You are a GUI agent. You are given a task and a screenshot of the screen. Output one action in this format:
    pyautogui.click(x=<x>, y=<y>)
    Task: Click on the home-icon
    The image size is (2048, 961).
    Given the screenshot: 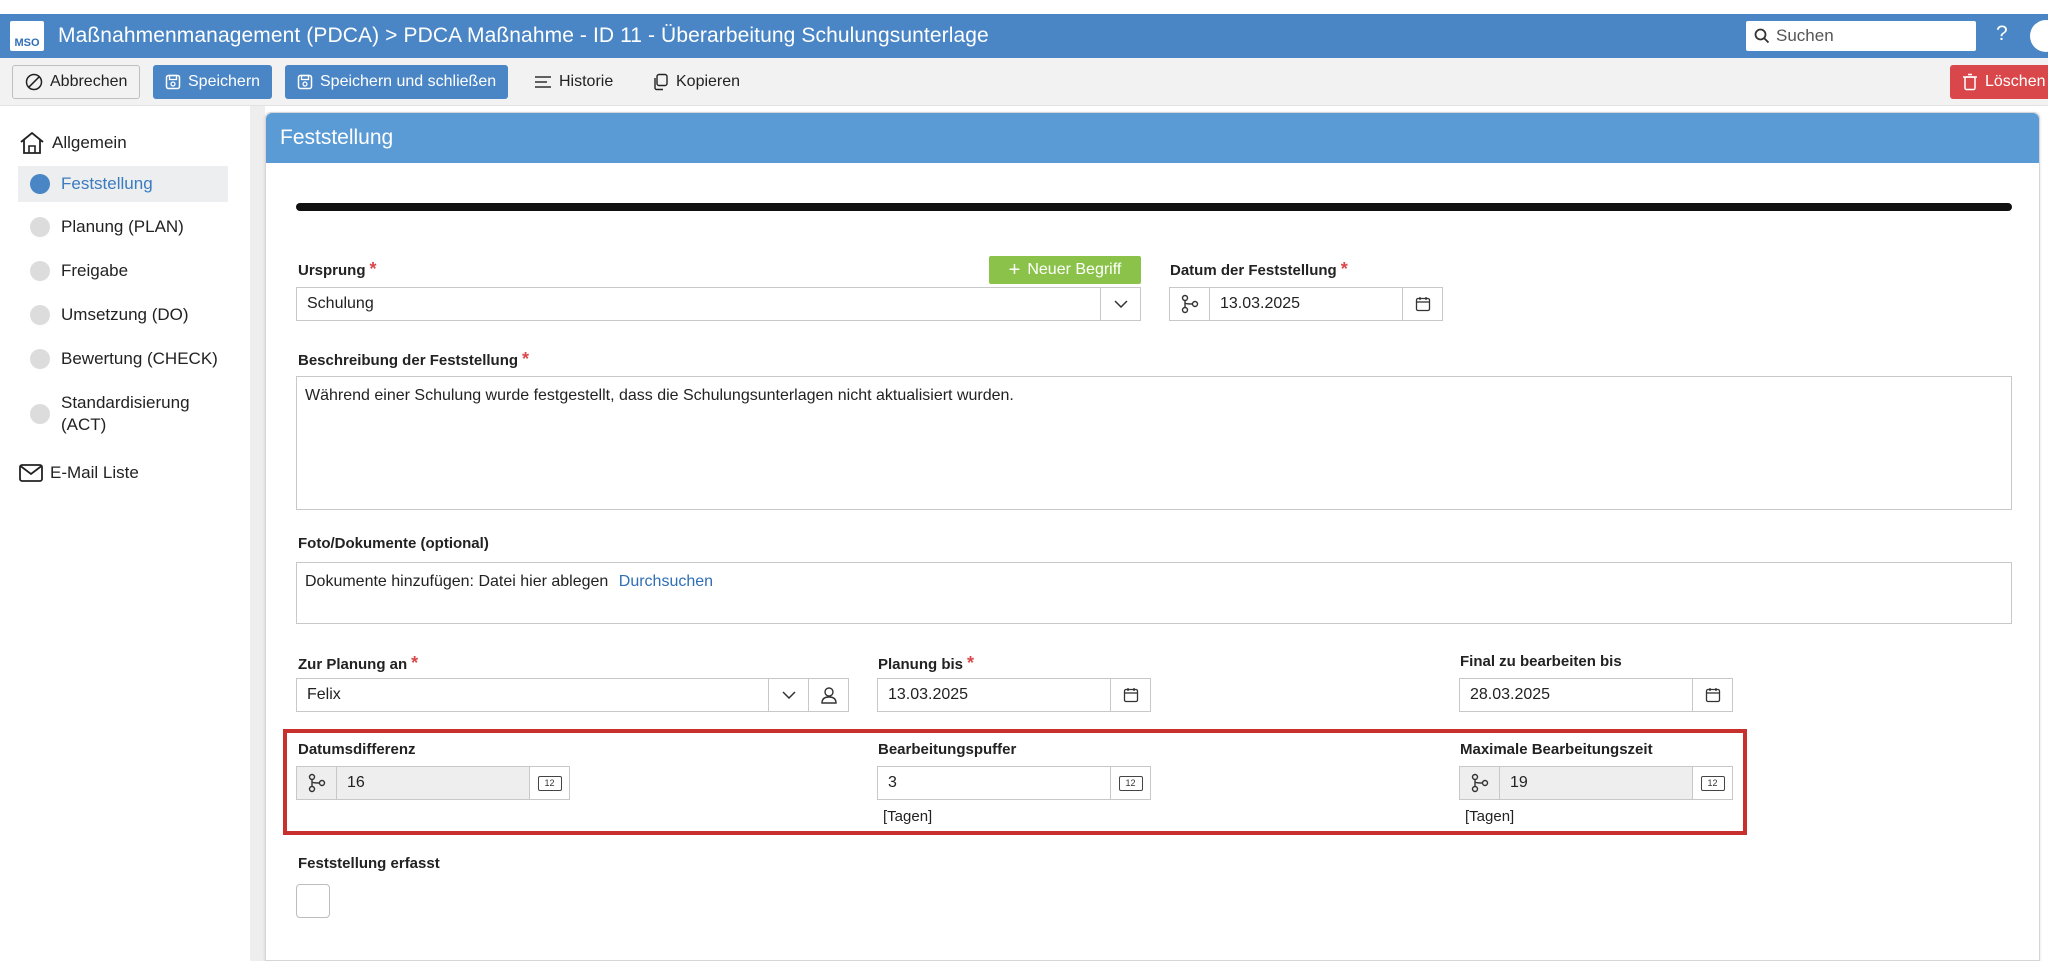 What is the action you would take?
    pyautogui.click(x=32, y=142)
    